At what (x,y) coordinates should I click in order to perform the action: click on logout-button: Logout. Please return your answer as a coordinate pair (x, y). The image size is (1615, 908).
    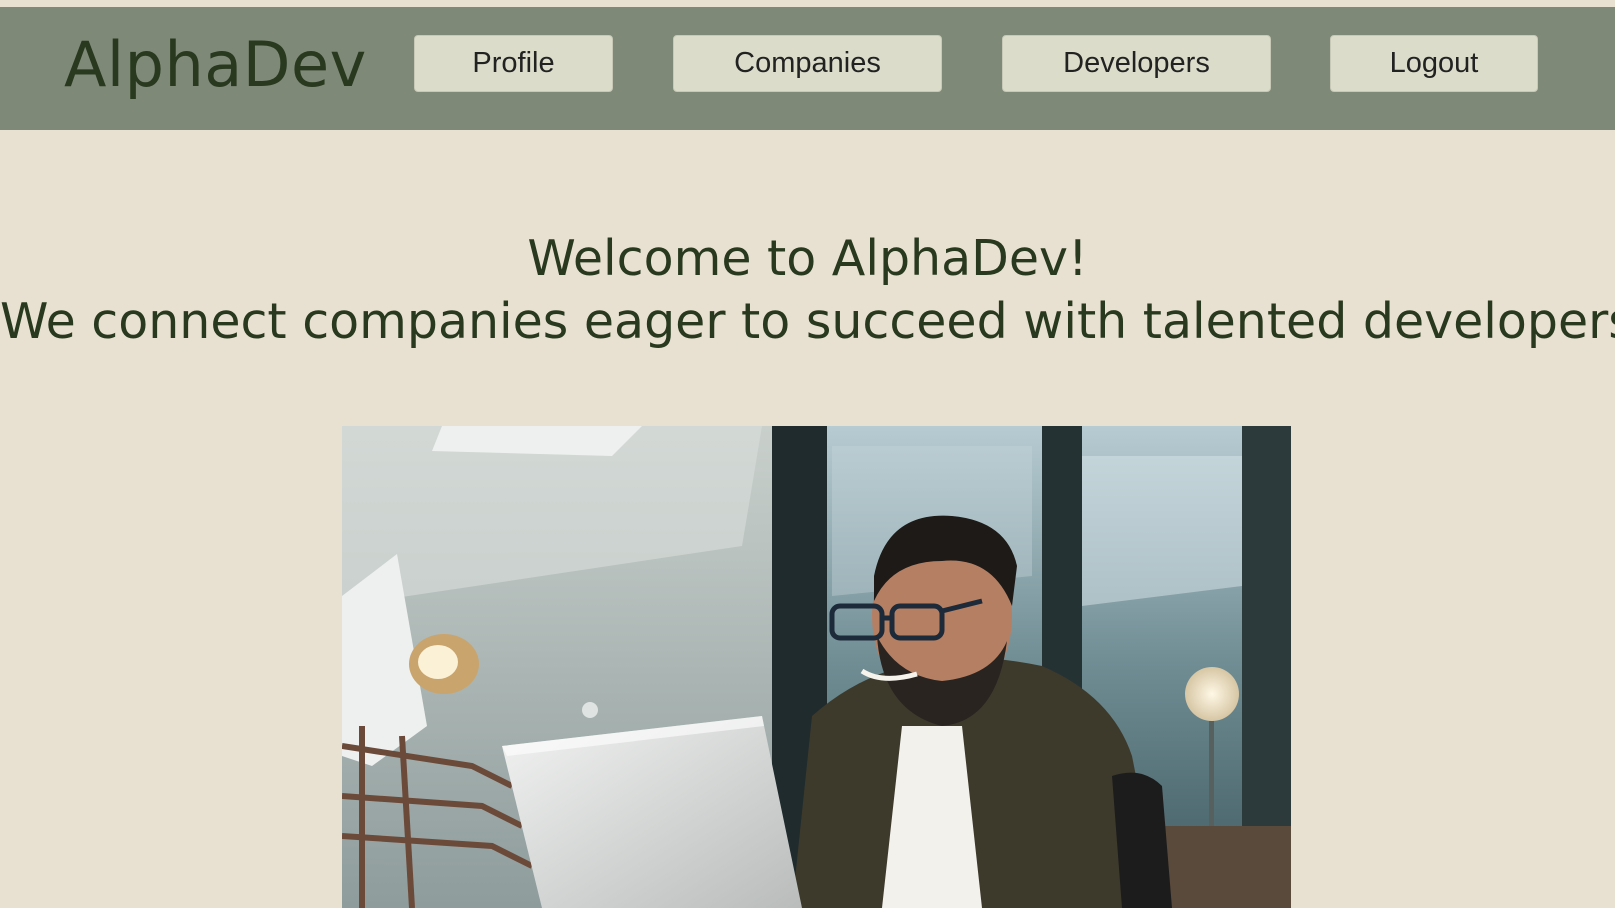
    Looking at the image, I should click on (1434, 63).